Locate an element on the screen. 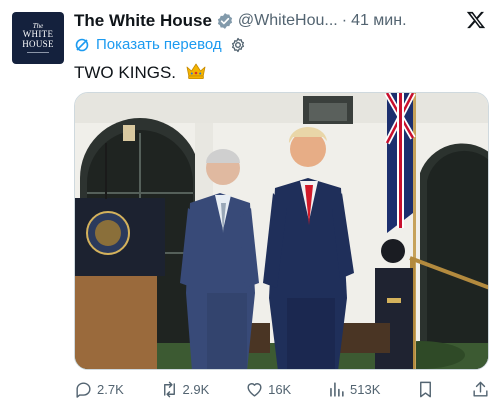 This screenshot has width=500, height=411. avatar: The WHITE HOUSE is located at coordinates (38, 38).